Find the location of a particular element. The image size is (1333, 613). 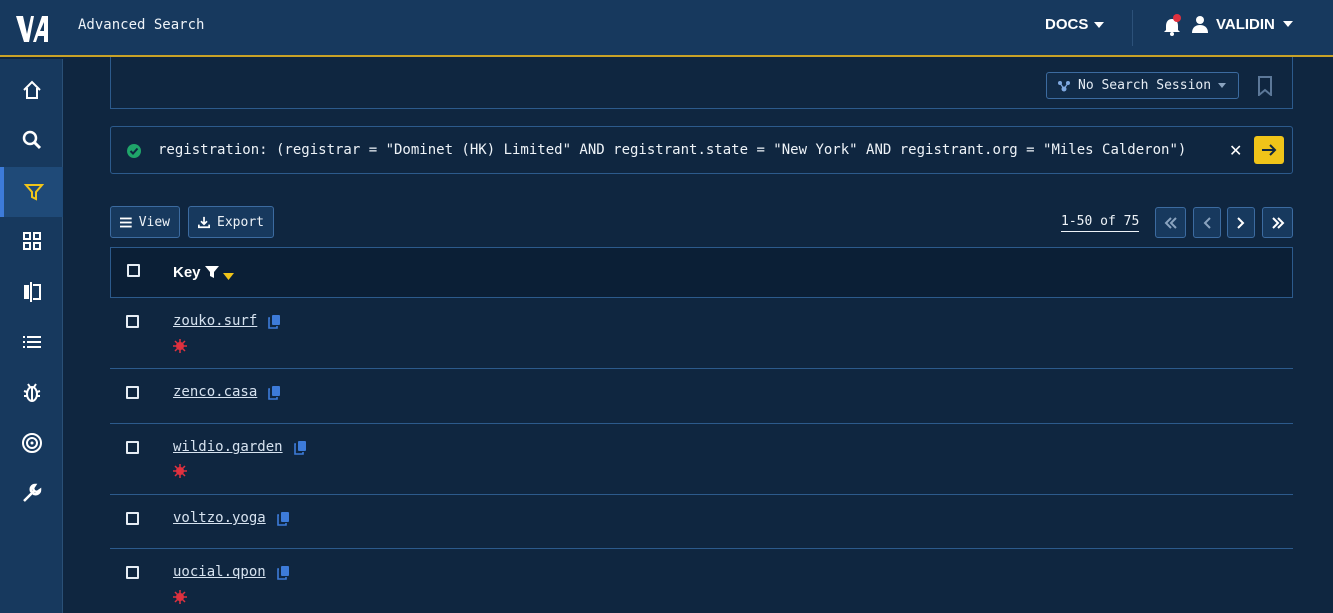

double-chevron-right-icon is located at coordinates (1277, 222).